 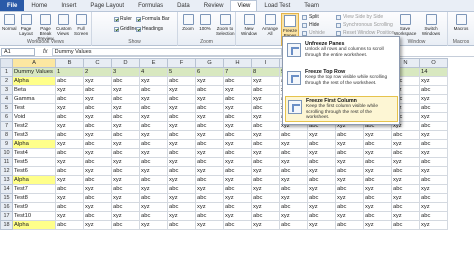 What do you see at coordinates (69, 72) in the screenshot?
I see `grid-cell: 1` at bounding box center [69, 72].